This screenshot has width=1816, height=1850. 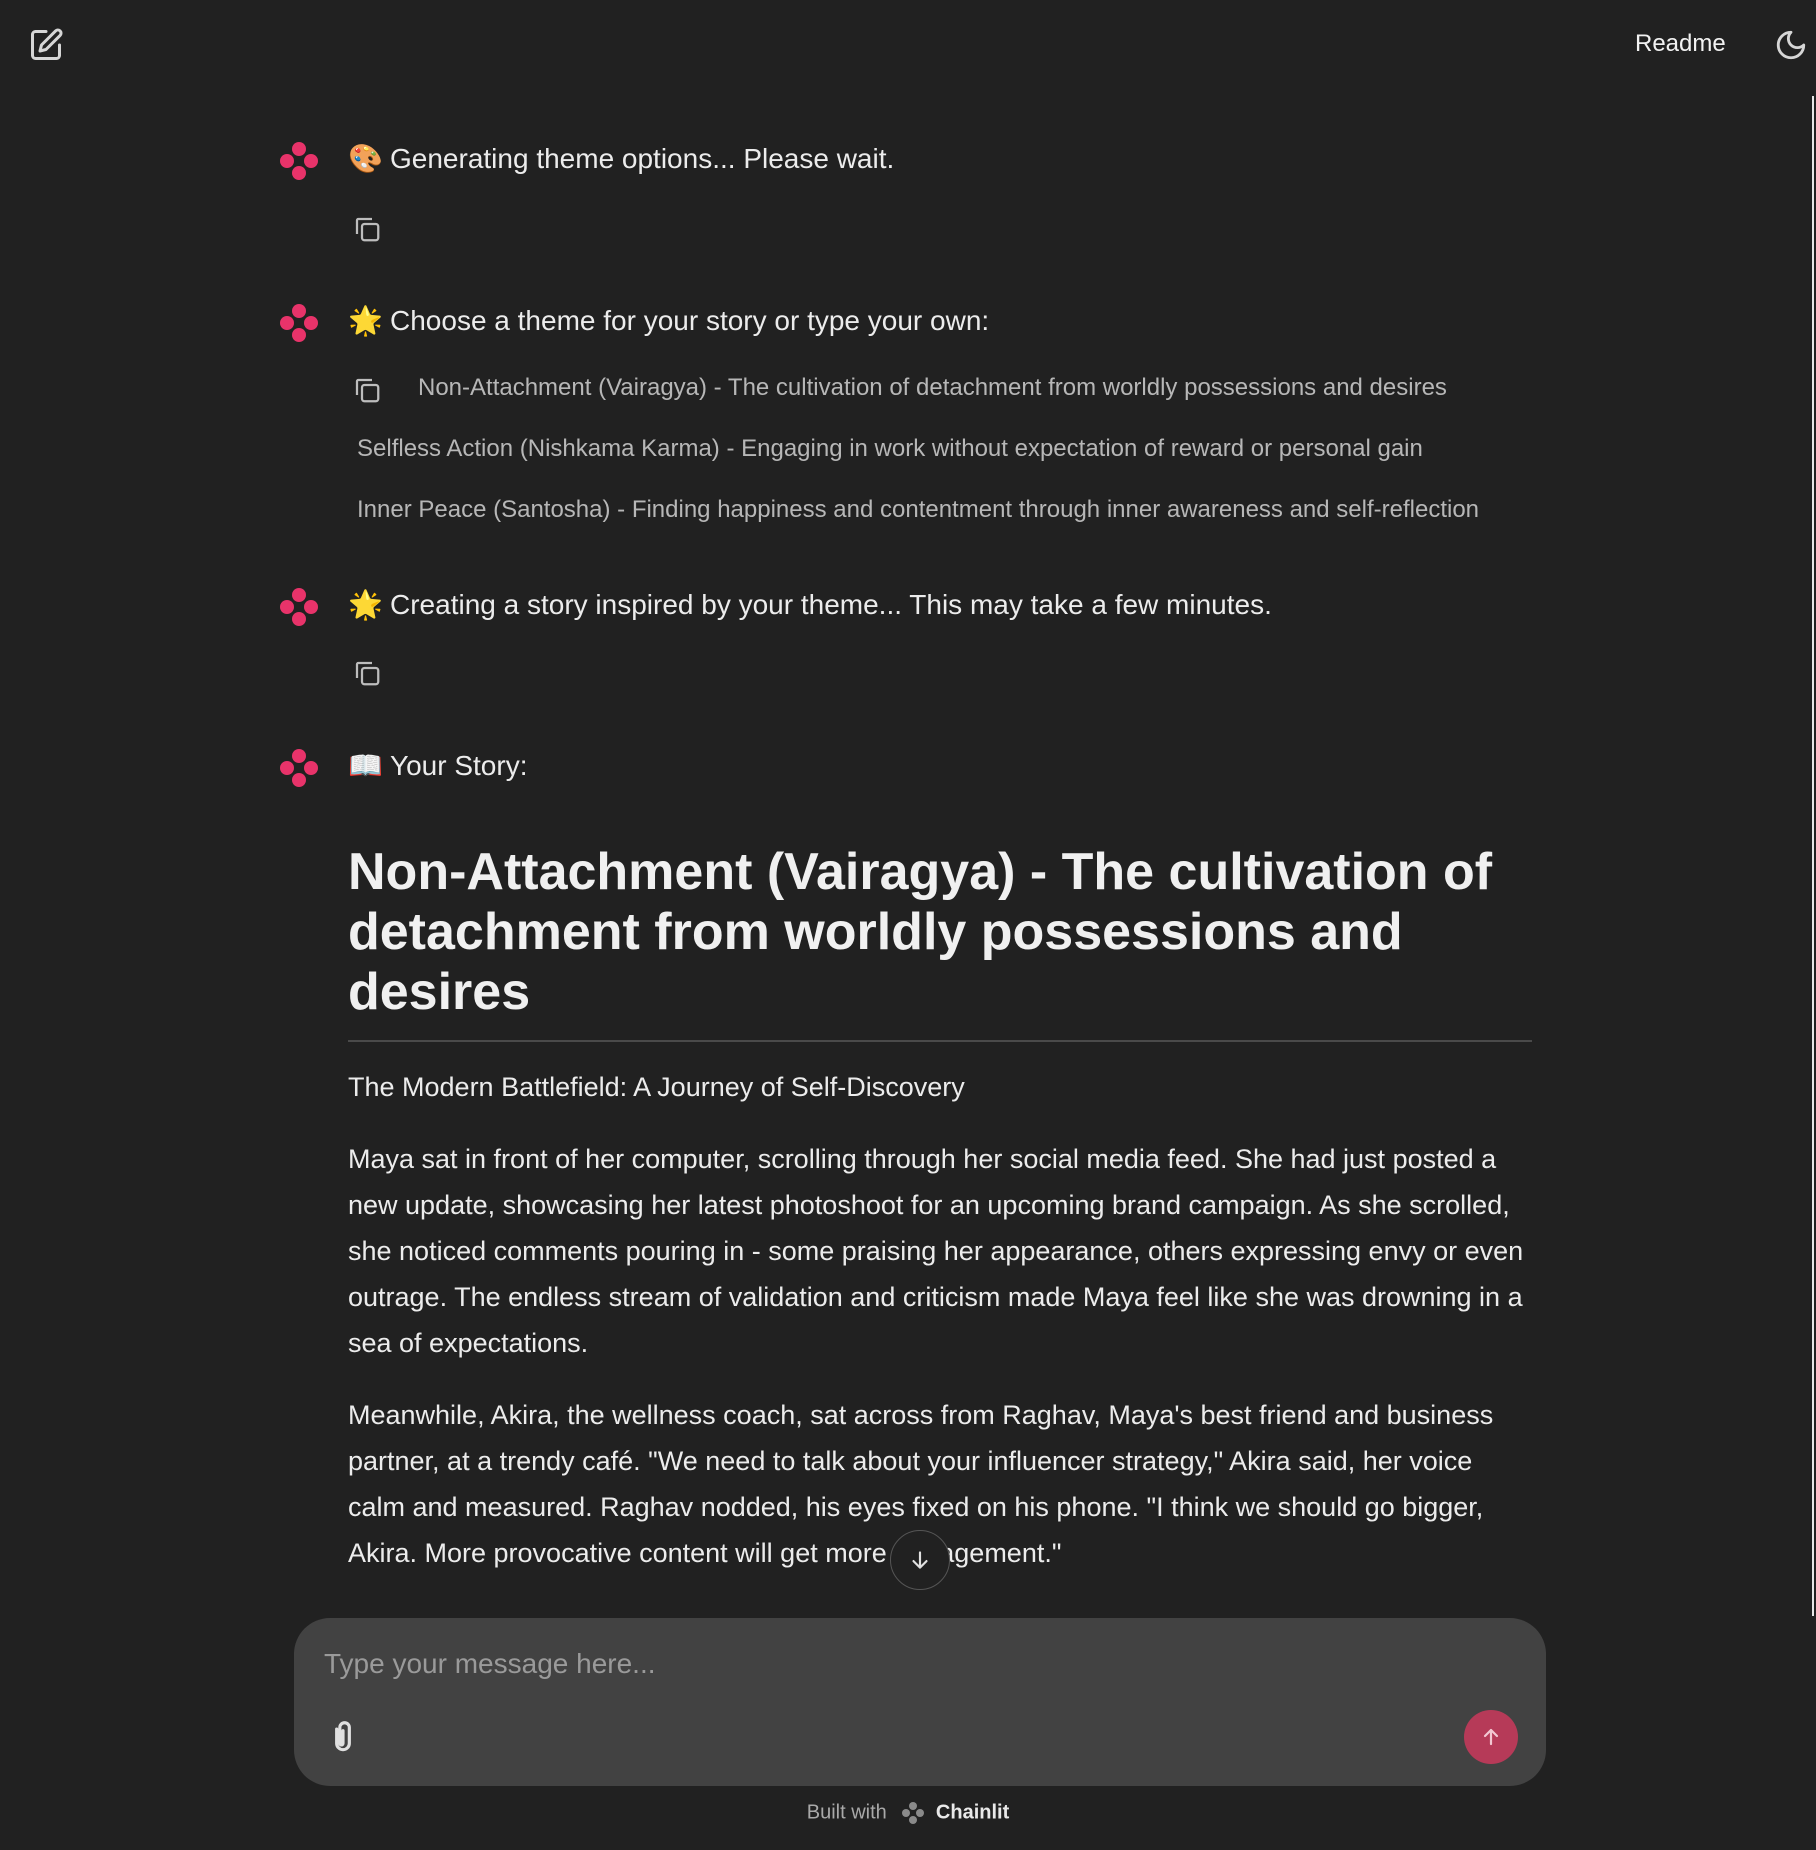 I want to click on message-input, so click(x=914, y=1664).